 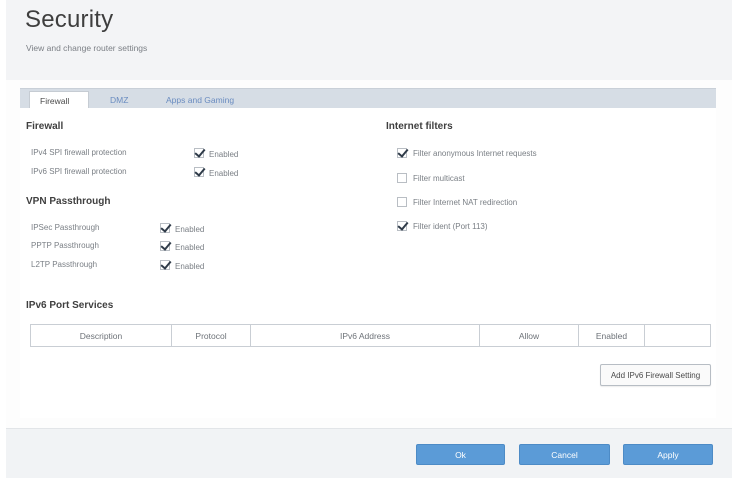 What do you see at coordinates (199, 172) in the screenshot?
I see `ipv6-spi-checkbox` at bounding box center [199, 172].